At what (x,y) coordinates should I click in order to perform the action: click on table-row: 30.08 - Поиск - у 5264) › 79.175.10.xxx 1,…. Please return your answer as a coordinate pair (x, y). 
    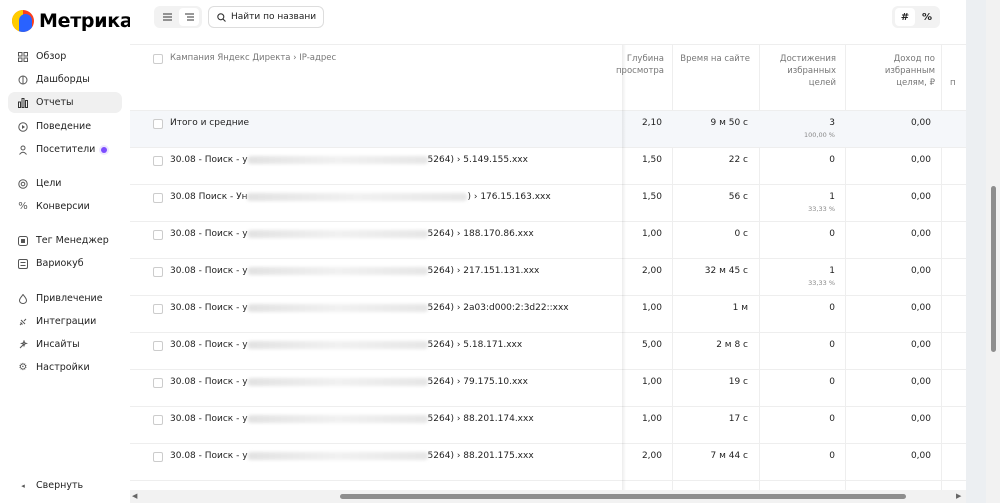
    Looking at the image, I should click on (548, 388).